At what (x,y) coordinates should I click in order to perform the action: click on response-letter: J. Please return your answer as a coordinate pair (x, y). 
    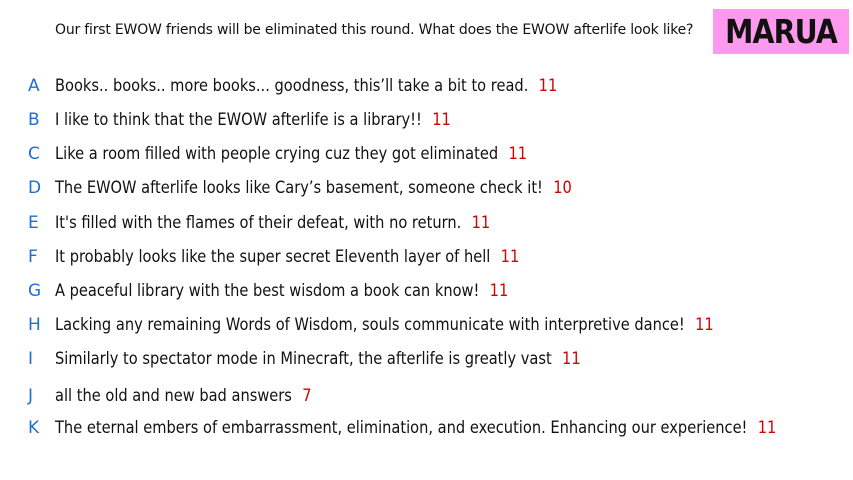
    Looking at the image, I should click on (31, 396).